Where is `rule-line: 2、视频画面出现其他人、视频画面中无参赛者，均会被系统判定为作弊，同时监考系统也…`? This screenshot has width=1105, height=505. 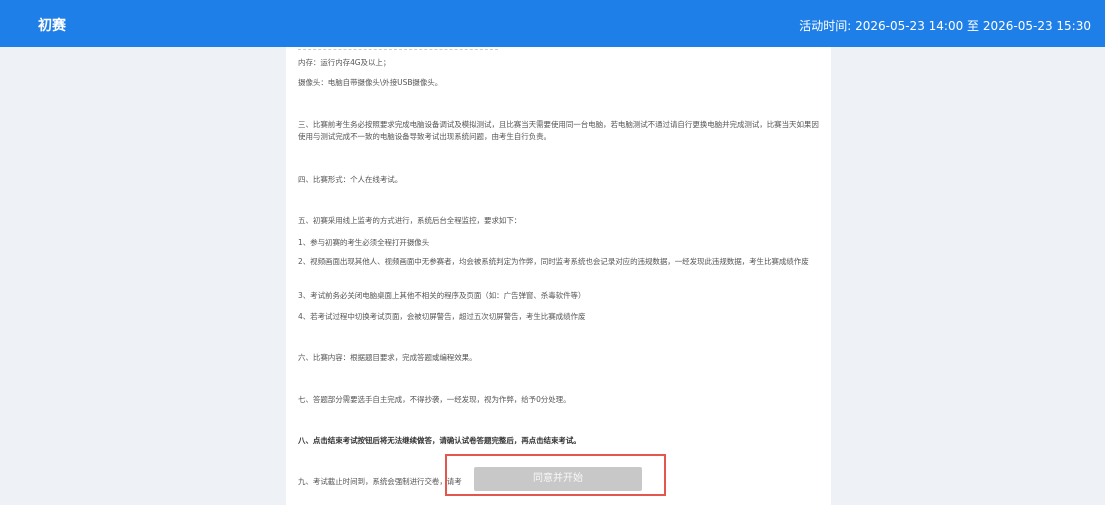
rule-line: 2、视频画面出现其他人、视频画面中无参赛者，均会被系统判定为作弊，同时监考系统也… is located at coordinates (553, 261).